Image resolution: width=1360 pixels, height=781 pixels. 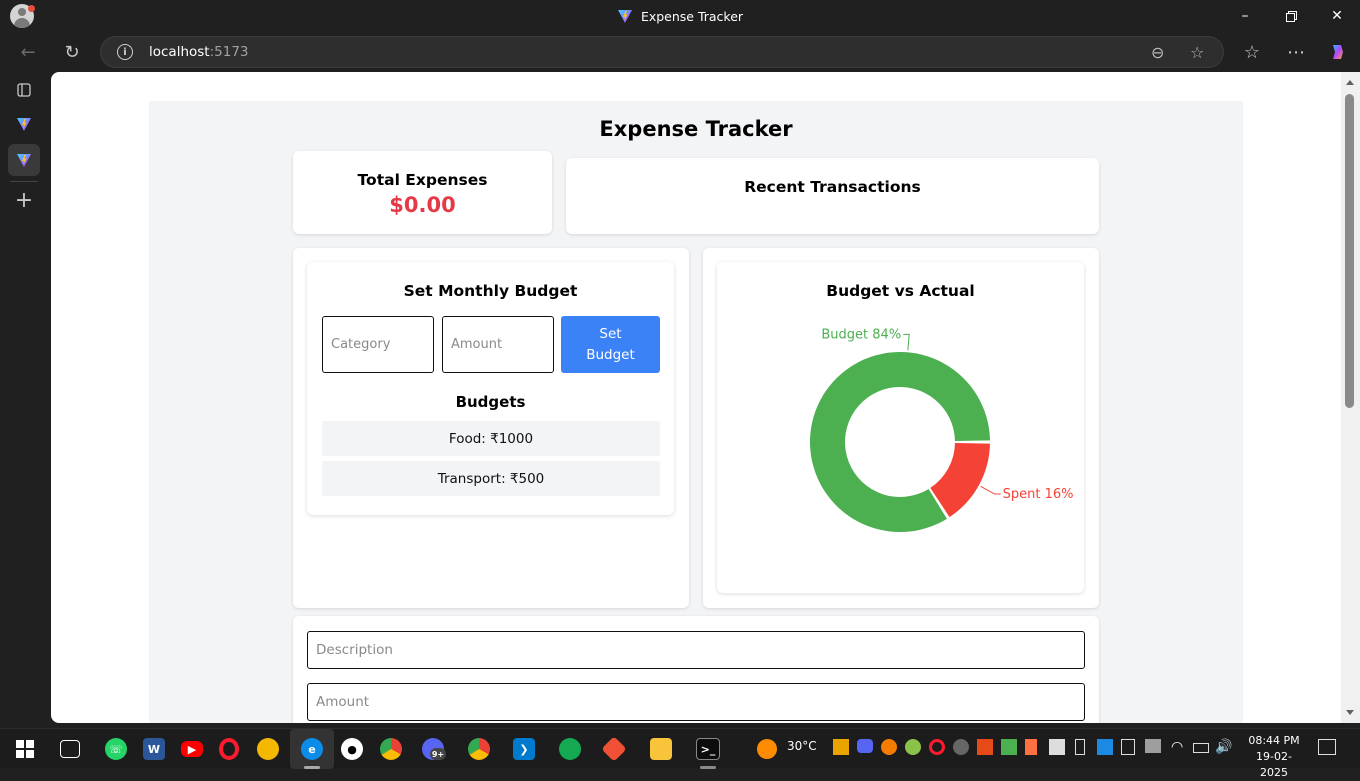 I want to click on github-icon: ●, so click(x=352, y=749).